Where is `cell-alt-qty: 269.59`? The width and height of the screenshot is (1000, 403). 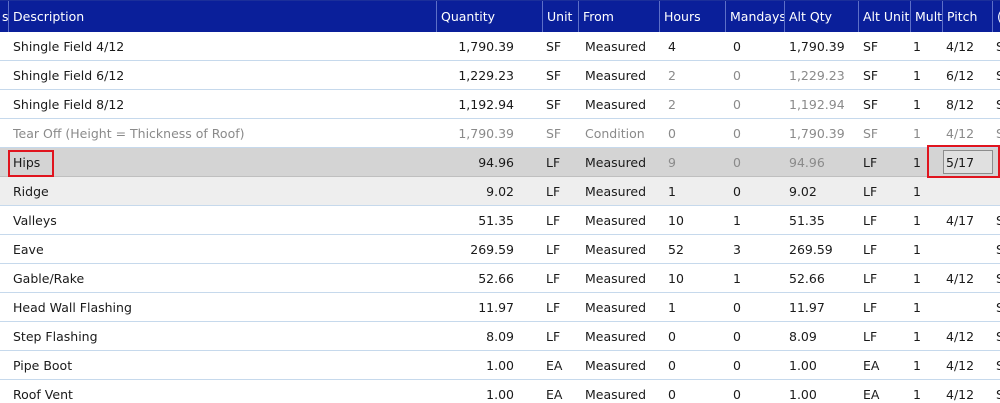
cell-alt-qty: 269.59 is located at coordinates (822, 249).